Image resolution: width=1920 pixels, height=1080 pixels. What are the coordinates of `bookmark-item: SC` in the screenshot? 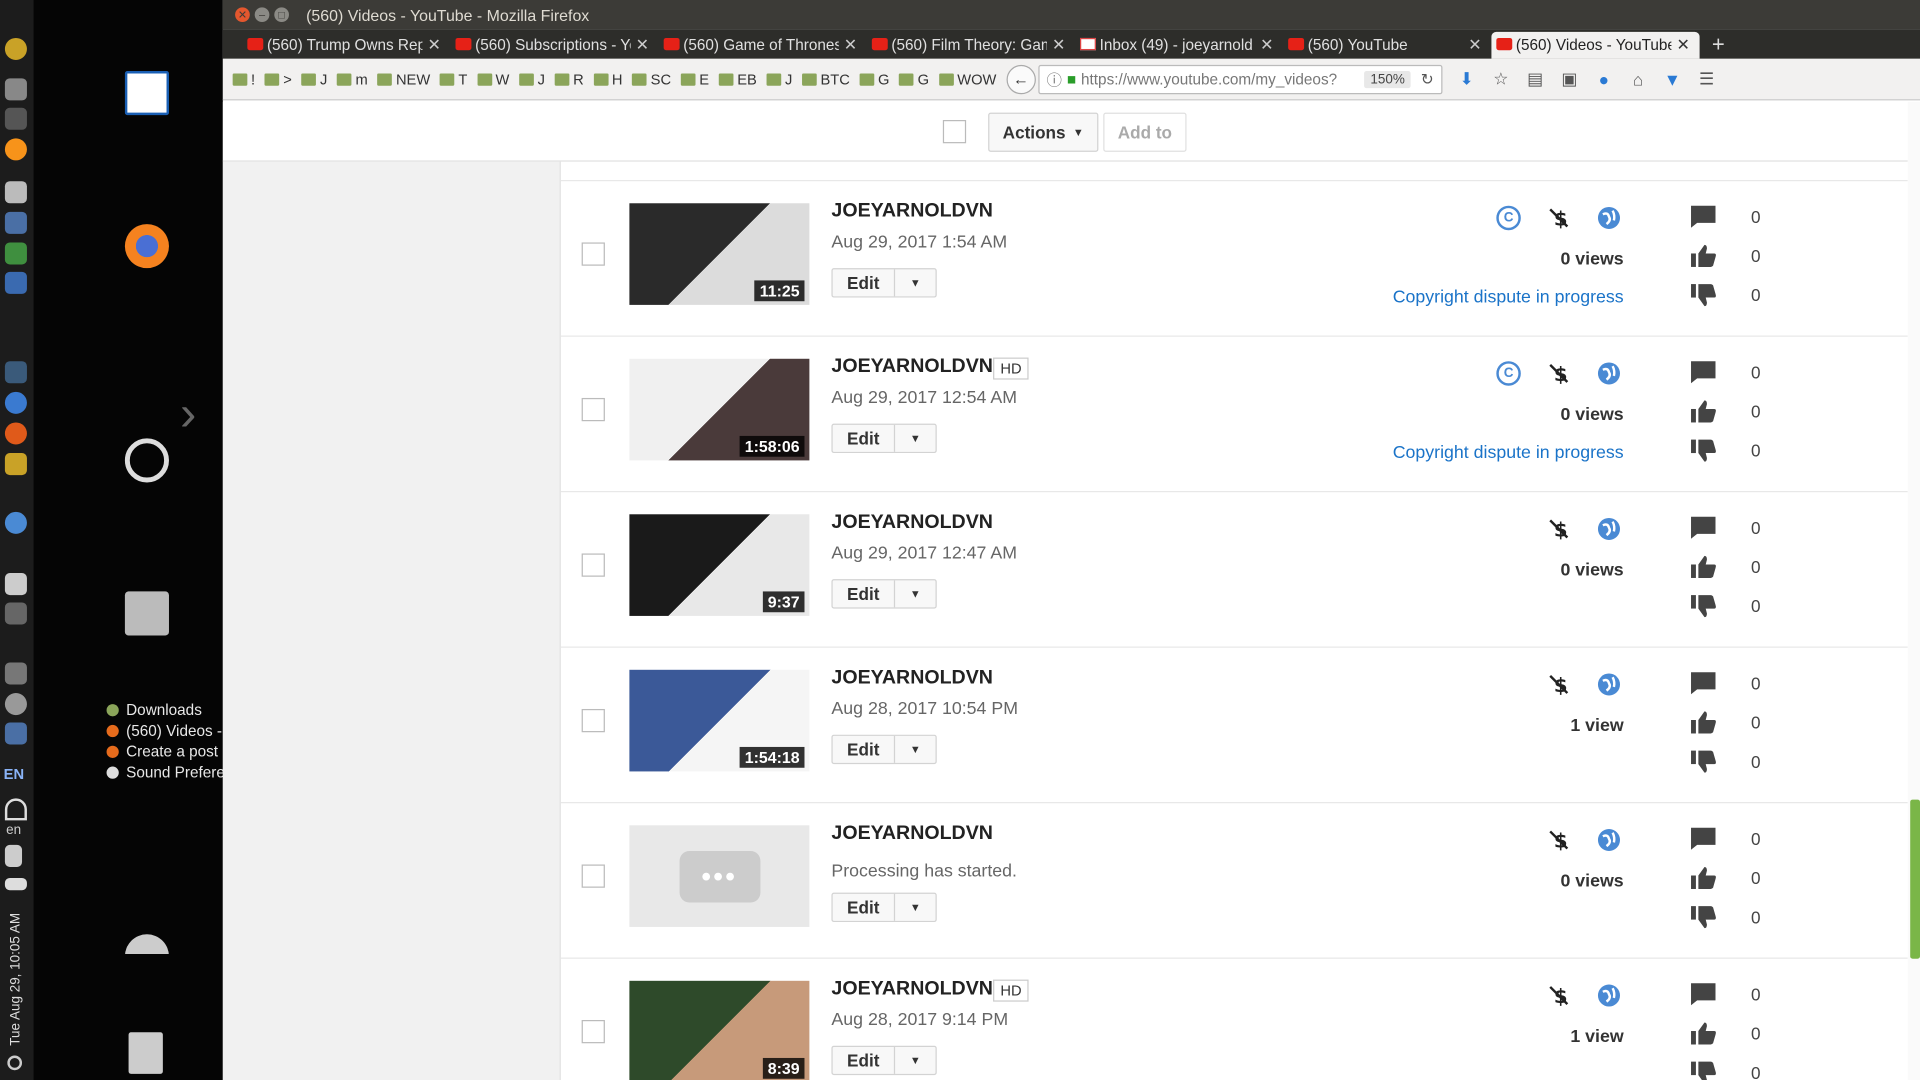 It's located at (651, 79).